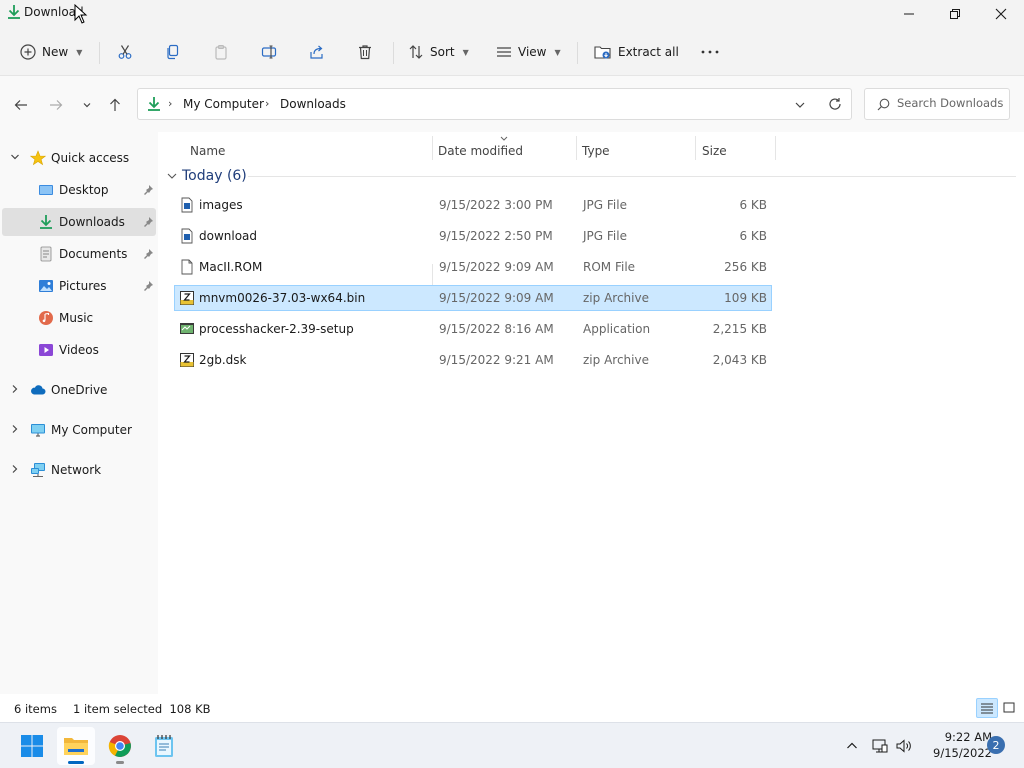 The width and height of the screenshot is (1024, 768). What do you see at coordinates (76, 318) in the screenshot?
I see `sidebar-item-label: Music` at bounding box center [76, 318].